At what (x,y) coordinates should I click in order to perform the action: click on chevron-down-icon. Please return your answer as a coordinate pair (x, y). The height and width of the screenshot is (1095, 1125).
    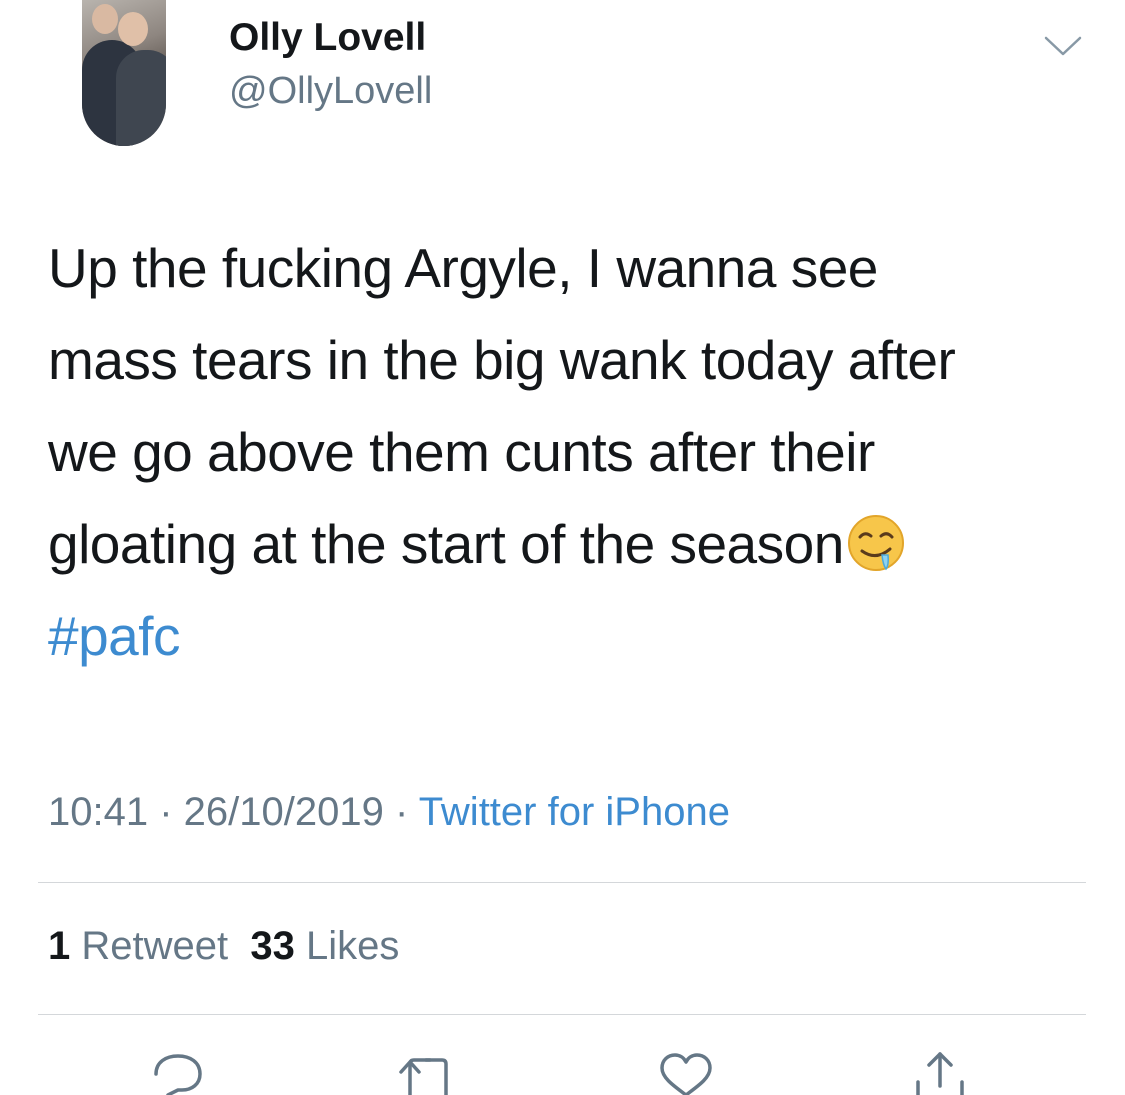
    Looking at the image, I should click on (1063, 46).